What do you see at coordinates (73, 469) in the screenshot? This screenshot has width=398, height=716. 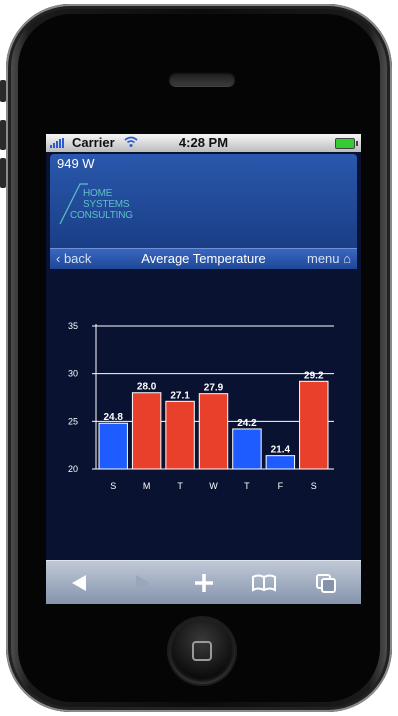 I see `y-tick-label: 20` at bounding box center [73, 469].